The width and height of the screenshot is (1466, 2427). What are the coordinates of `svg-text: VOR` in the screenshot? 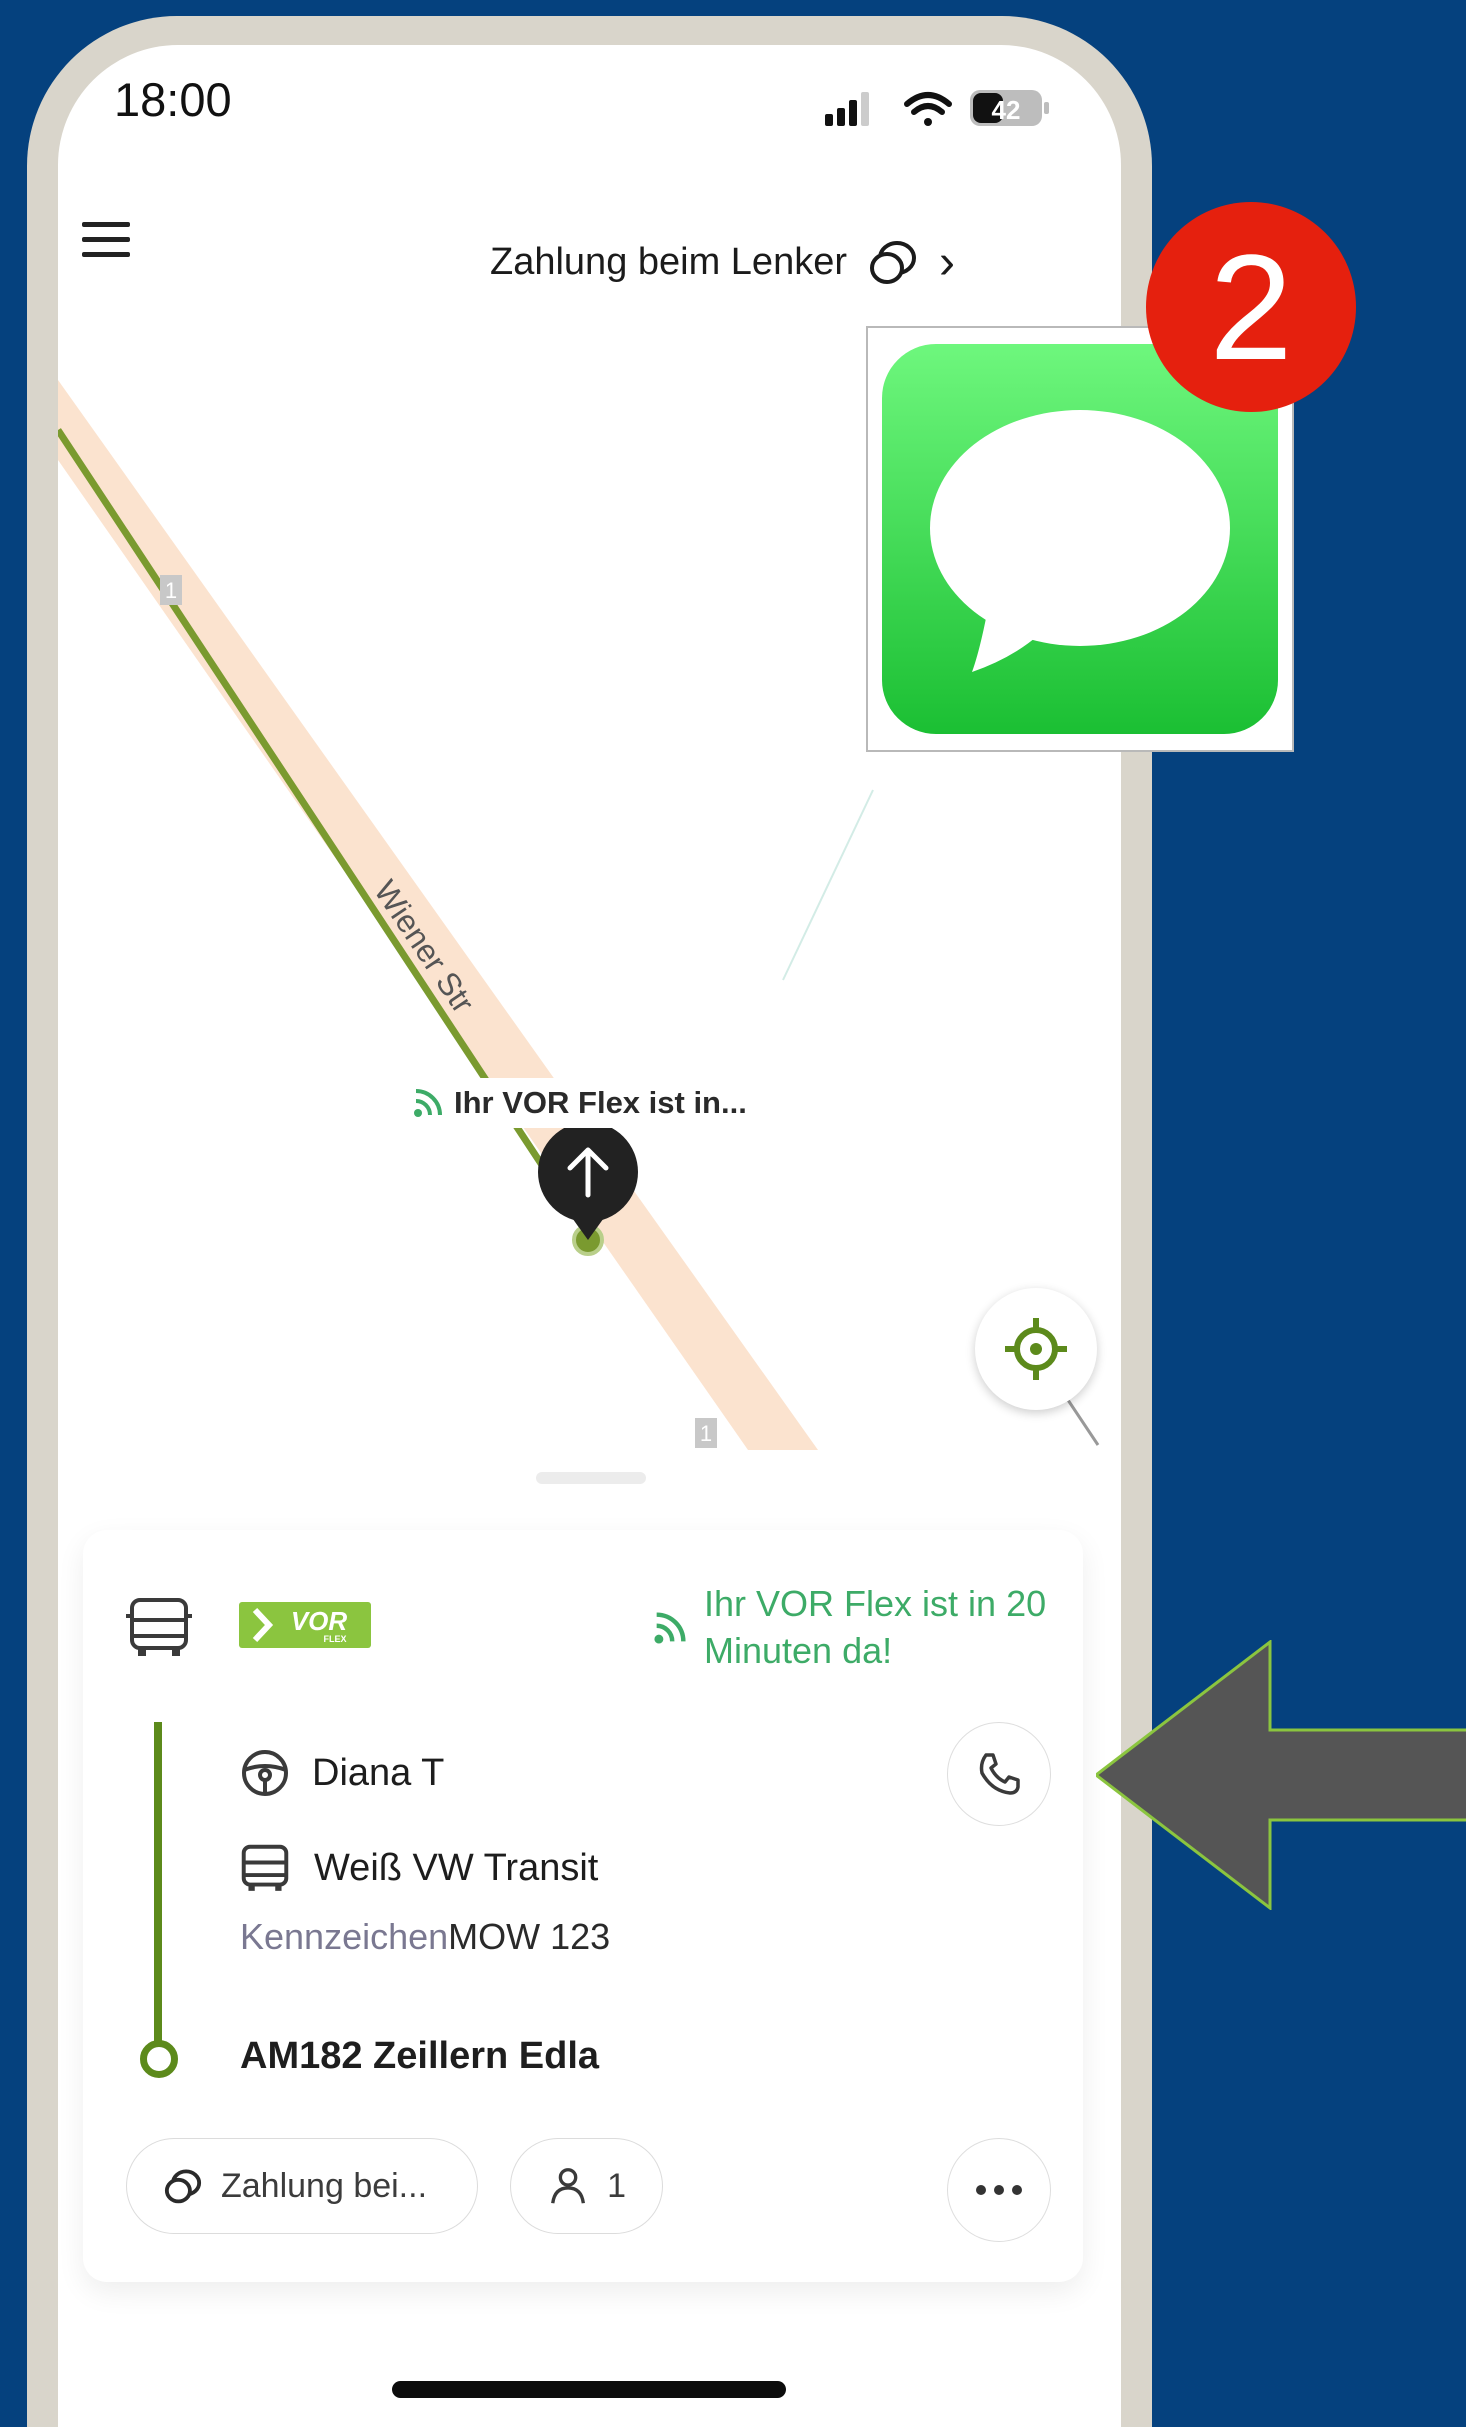 It's located at (319, 1621).